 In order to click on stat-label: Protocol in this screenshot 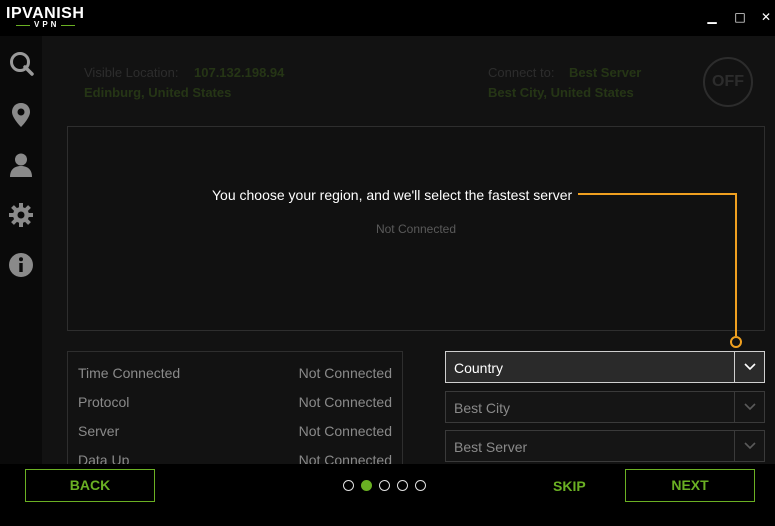, I will do `click(104, 402)`.